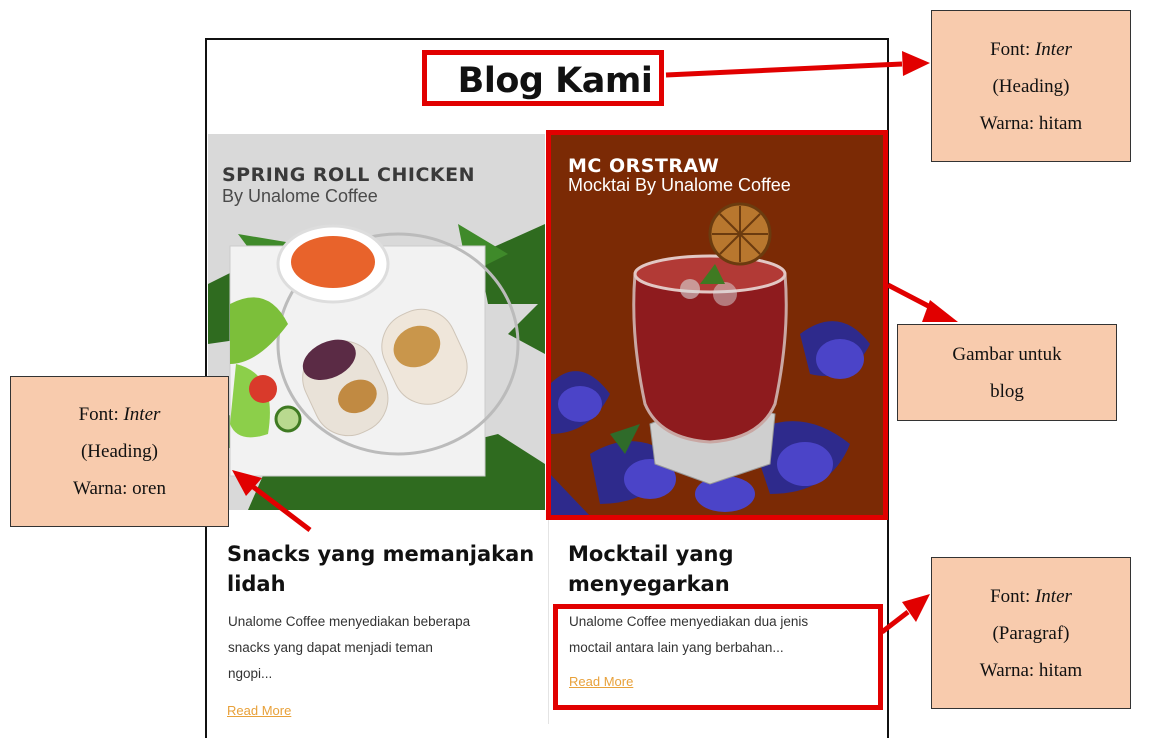 The height and width of the screenshot is (738, 1149). Describe the element at coordinates (349, 621) in the screenshot. I see `card-text-line: Unalome Coffee menyediakan beberapa` at that location.